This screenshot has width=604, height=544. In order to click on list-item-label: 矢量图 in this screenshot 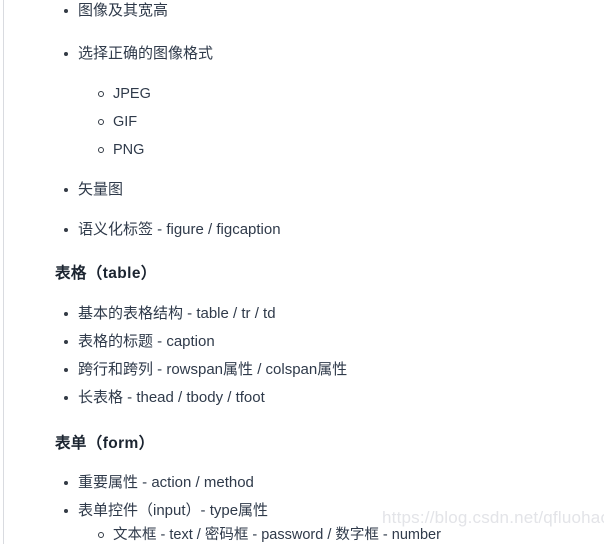, I will do `click(101, 189)`.